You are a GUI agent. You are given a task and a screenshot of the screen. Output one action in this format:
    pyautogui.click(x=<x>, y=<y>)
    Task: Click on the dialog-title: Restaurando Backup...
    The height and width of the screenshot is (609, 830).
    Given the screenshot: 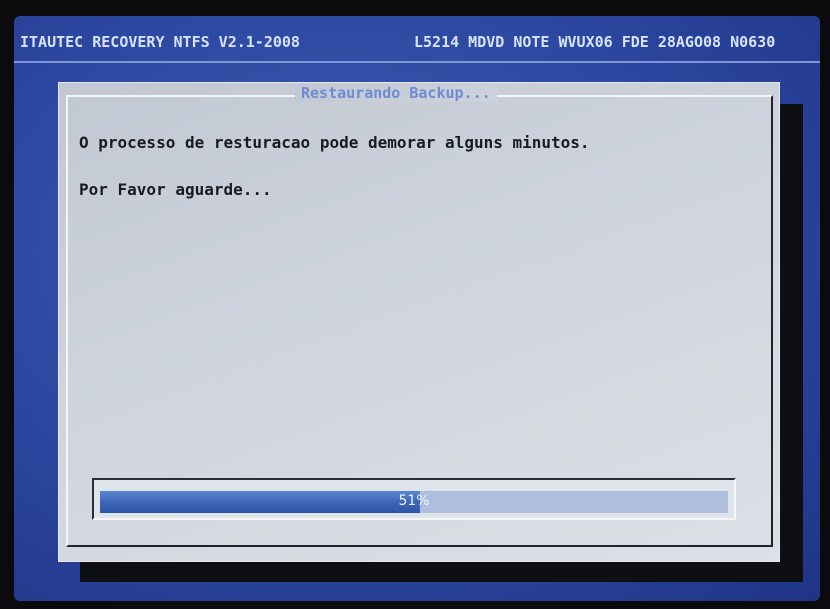 What is the action you would take?
    pyautogui.click(x=396, y=93)
    